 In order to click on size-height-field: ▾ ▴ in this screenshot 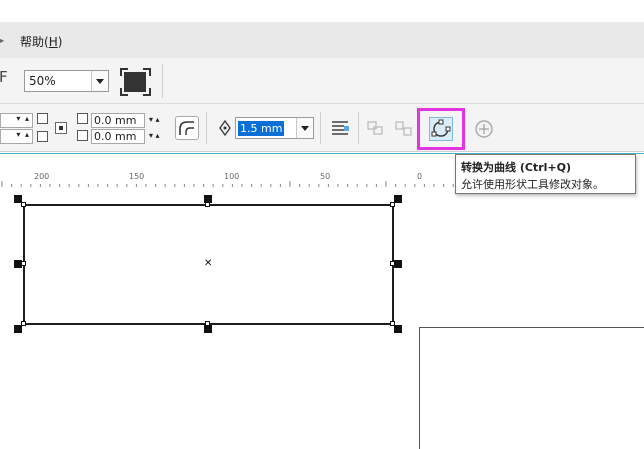, I will do `click(16, 120)`.